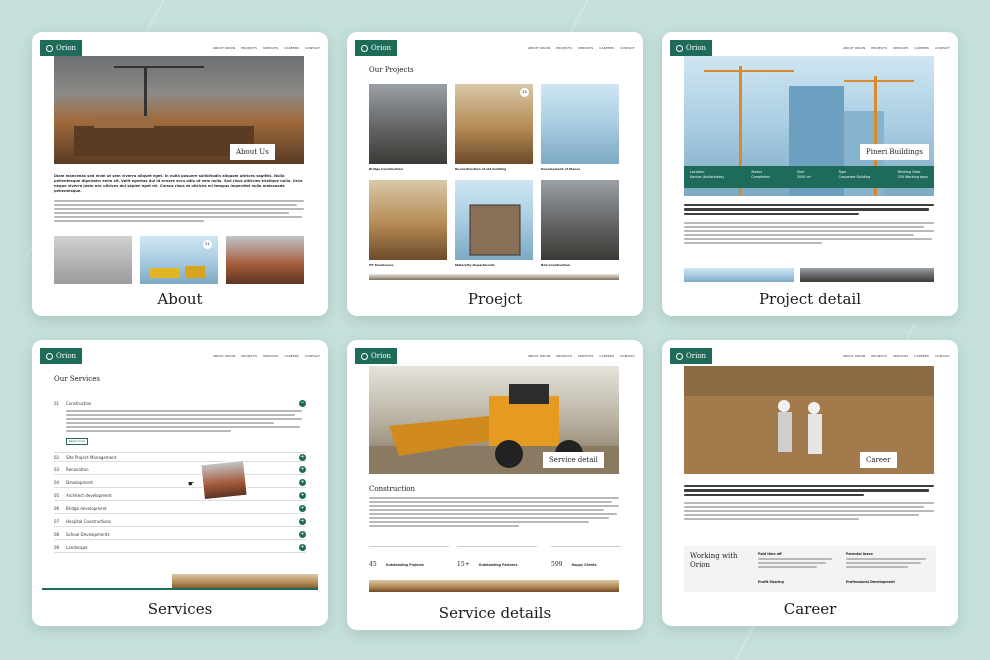  I want to click on project-label-5: Maternity Departments, so click(475, 265).